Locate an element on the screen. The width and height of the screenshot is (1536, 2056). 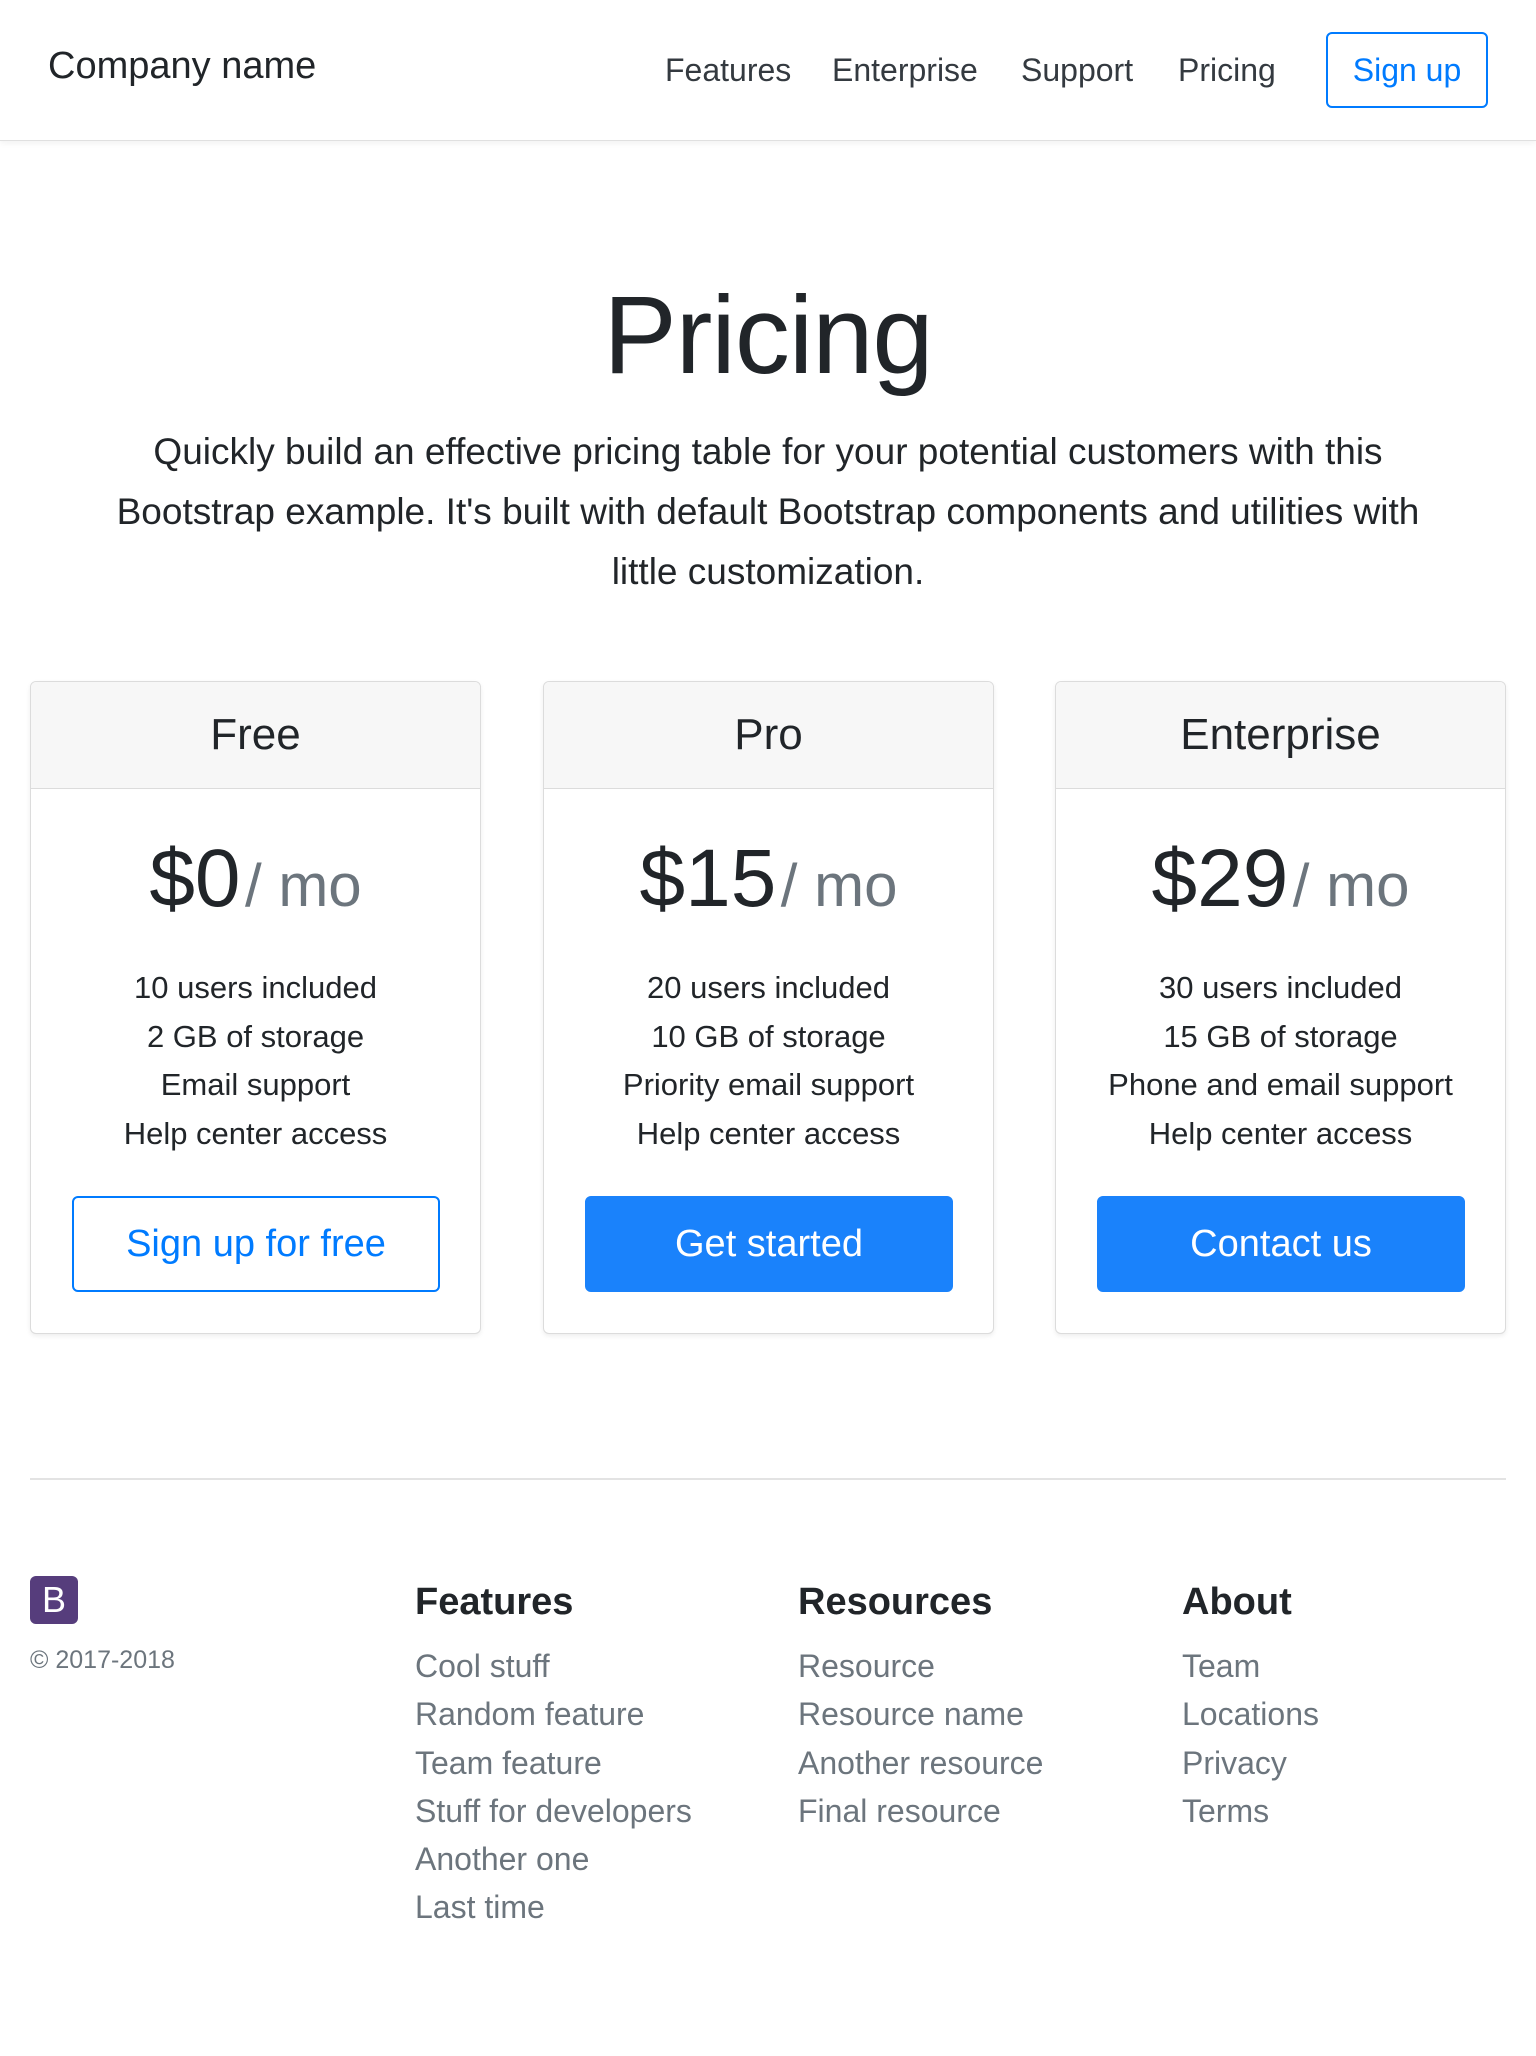
price-amount: $15 is located at coordinates (708, 878).